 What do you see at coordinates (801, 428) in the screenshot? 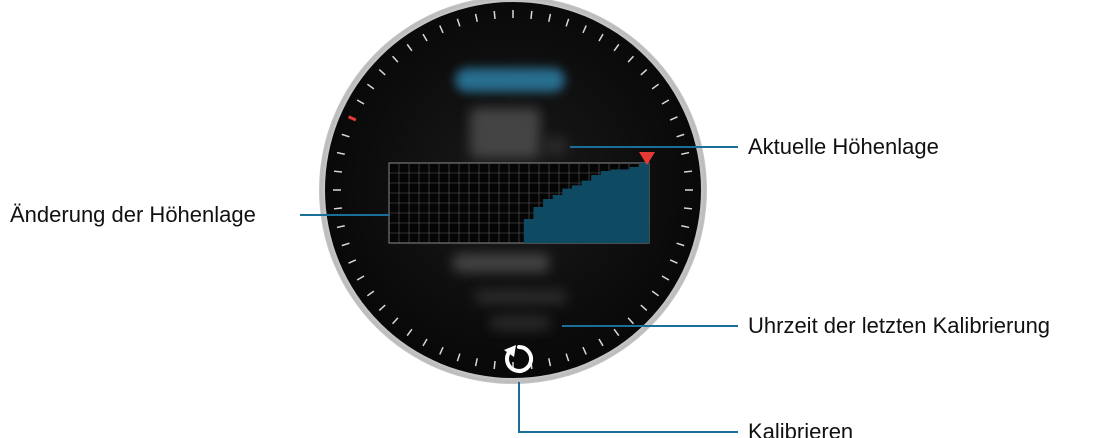
I see `label-calibrate: Kalibrieren` at bounding box center [801, 428].